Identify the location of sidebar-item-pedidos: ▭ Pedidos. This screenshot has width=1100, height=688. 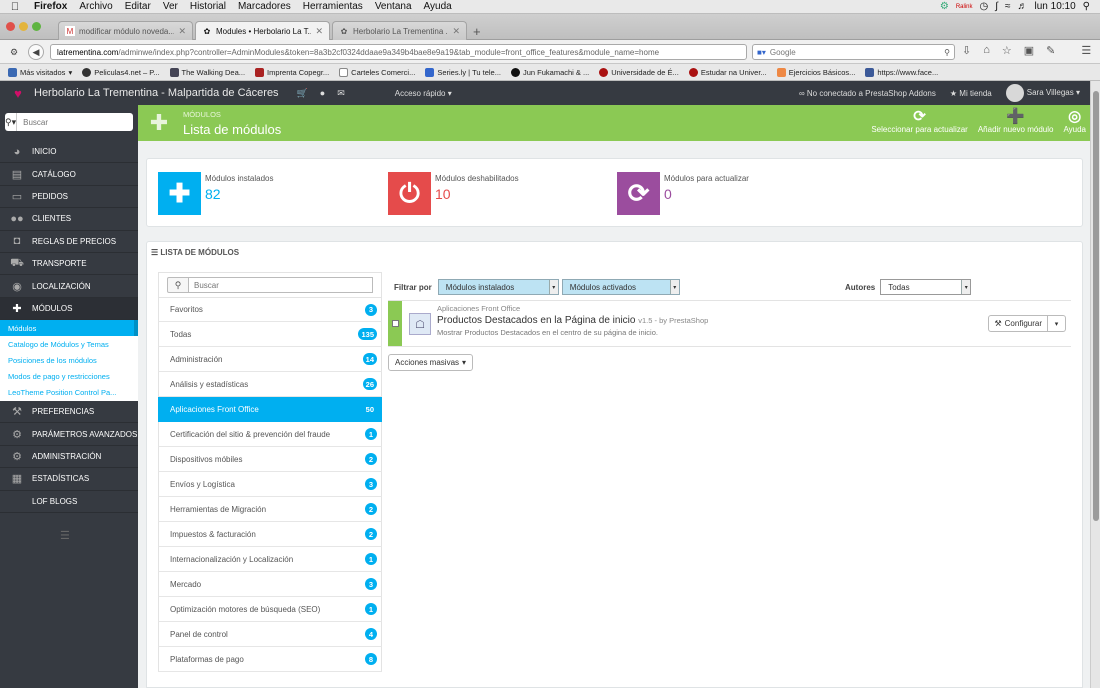
(69, 197).